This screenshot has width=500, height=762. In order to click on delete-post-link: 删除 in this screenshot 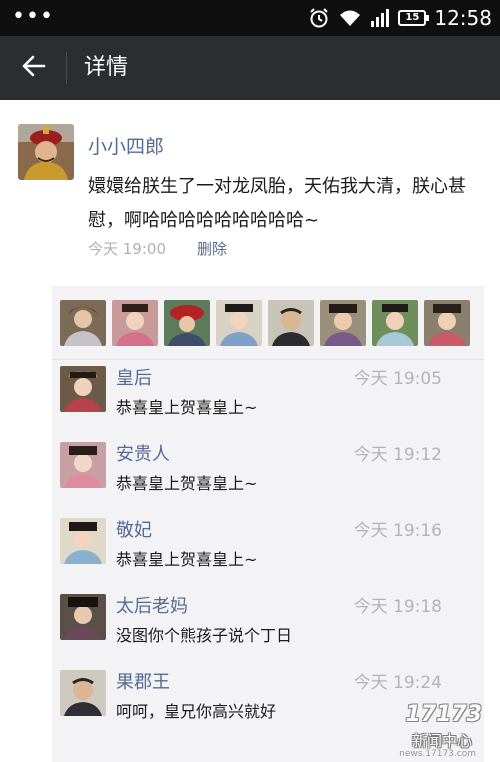, I will do `click(212, 248)`.